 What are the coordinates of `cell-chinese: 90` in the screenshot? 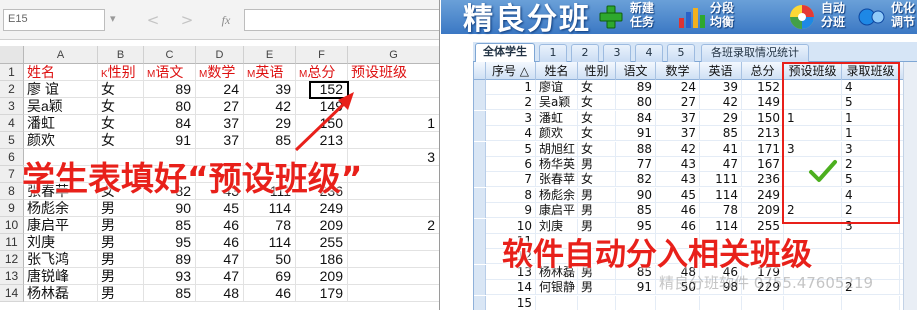 It's located at (170, 208).